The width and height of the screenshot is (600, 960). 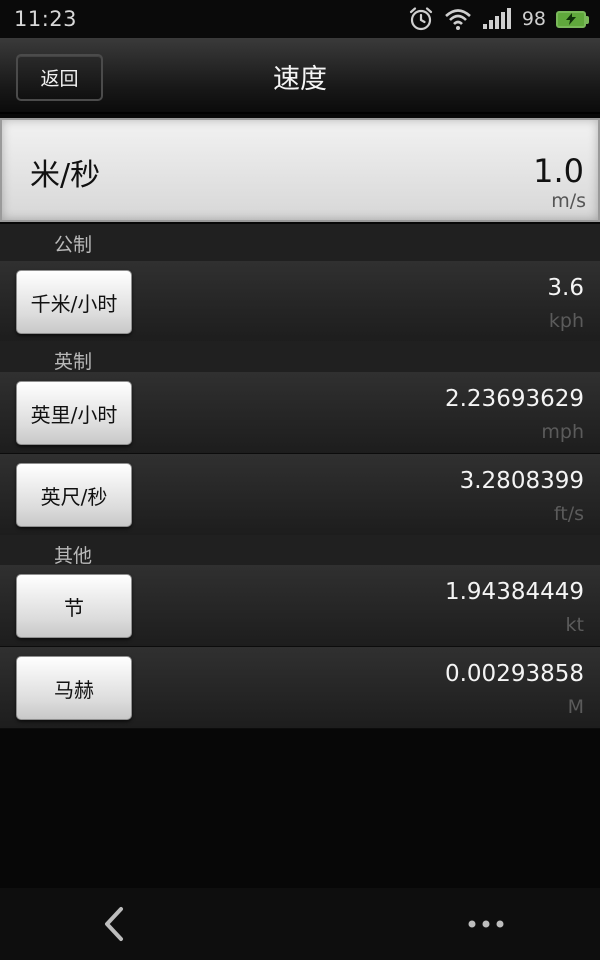 What do you see at coordinates (74, 606) in the screenshot?
I see `unit-button-knot: 节` at bounding box center [74, 606].